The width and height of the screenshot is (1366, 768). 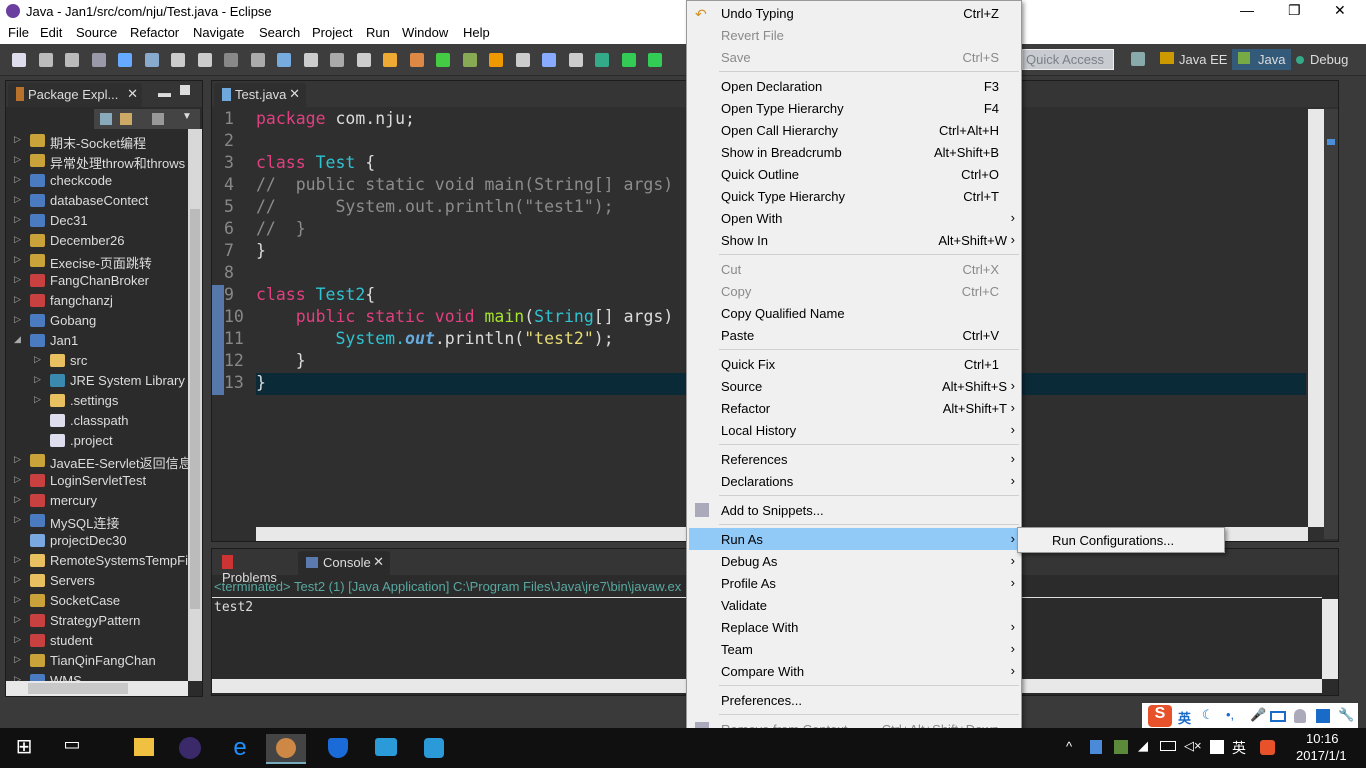 I want to click on close-button: ✕, so click(x=1340, y=10).